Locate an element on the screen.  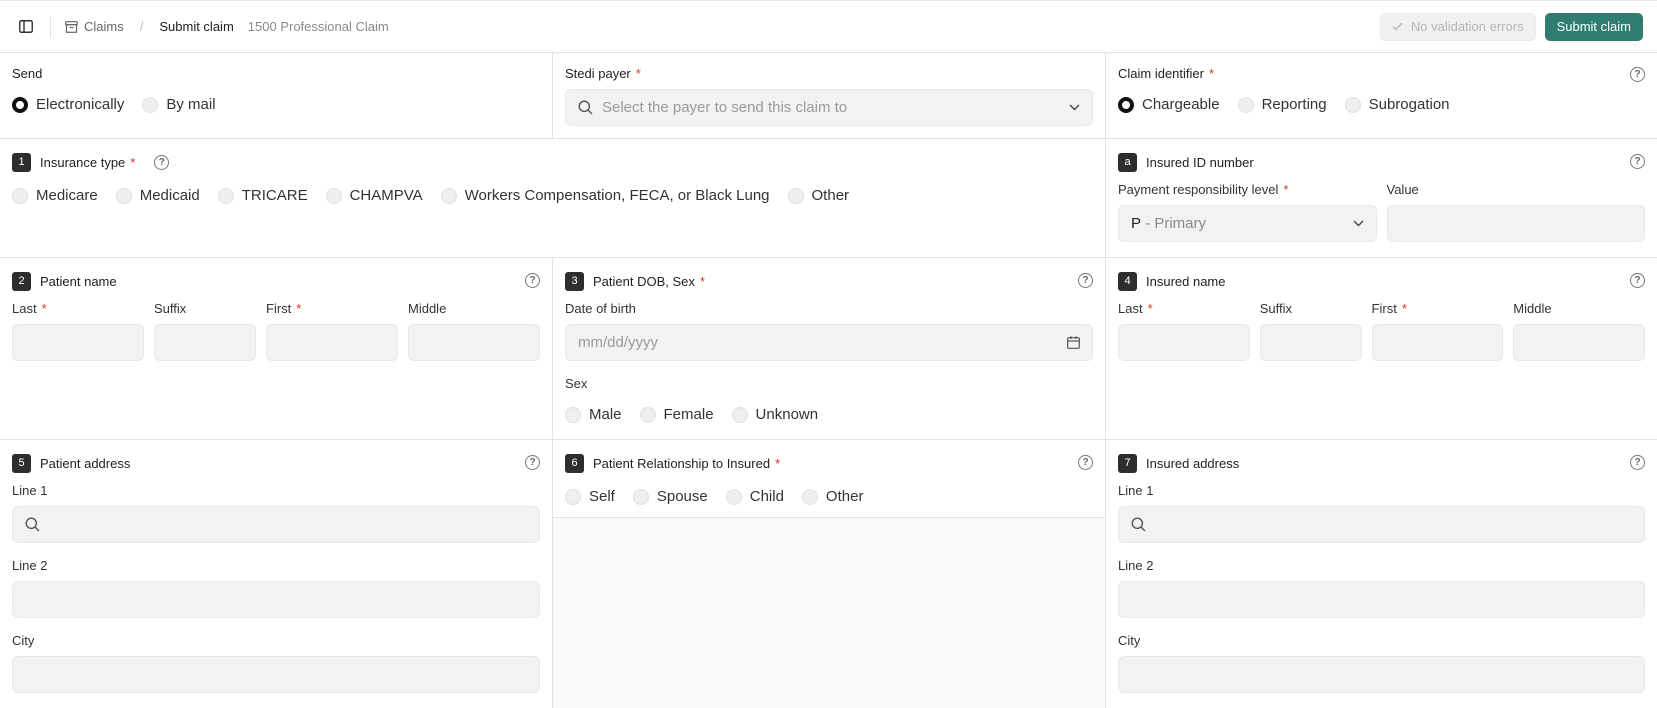
radio-label: CHAMPVA is located at coordinates (386, 195).